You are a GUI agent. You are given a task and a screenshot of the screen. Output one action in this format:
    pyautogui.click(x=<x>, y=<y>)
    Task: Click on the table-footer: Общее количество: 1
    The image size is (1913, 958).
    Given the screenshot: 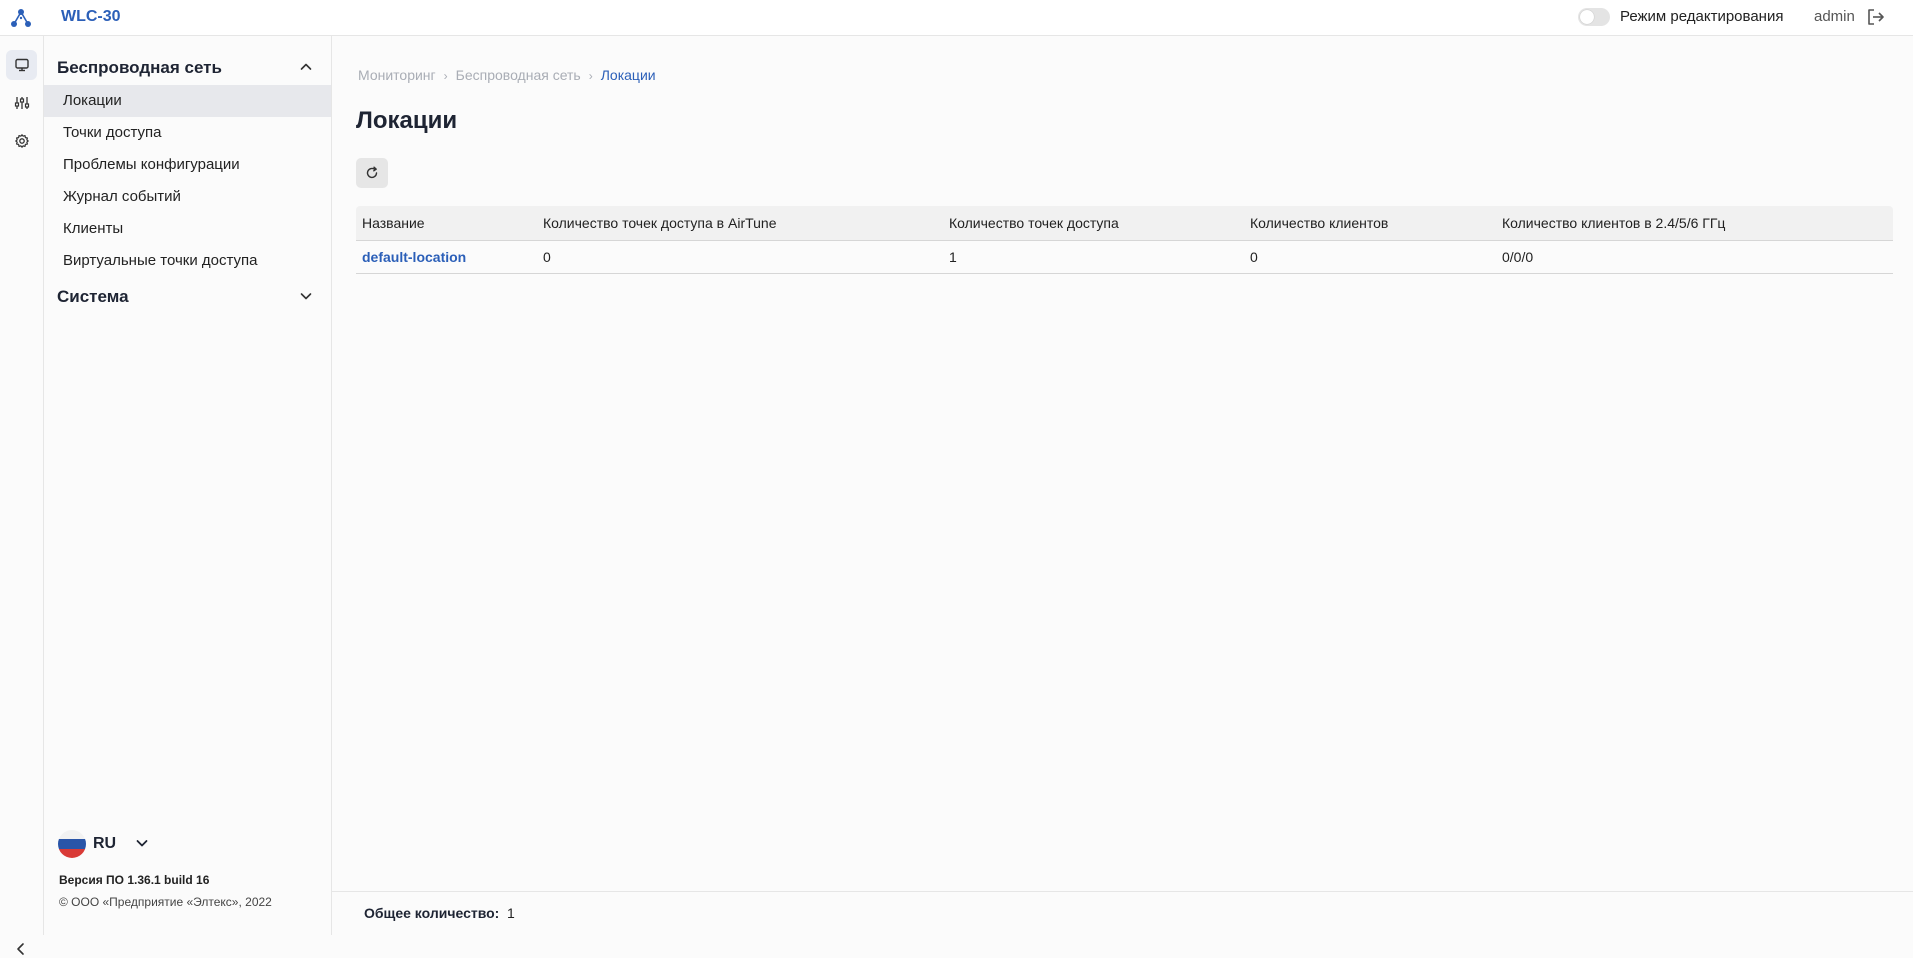 What is the action you would take?
    pyautogui.click(x=1122, y=913)
    